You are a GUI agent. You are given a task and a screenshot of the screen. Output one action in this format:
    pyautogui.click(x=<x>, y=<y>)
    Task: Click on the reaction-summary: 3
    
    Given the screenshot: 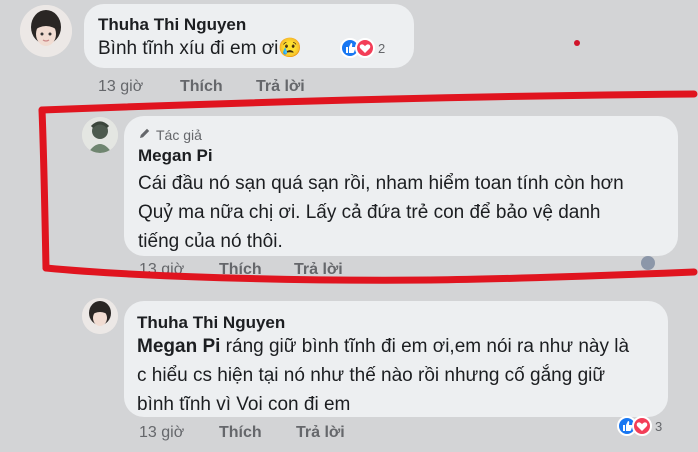 What is the action you would take?
    pyautogui.click(x=639, y=426)
    